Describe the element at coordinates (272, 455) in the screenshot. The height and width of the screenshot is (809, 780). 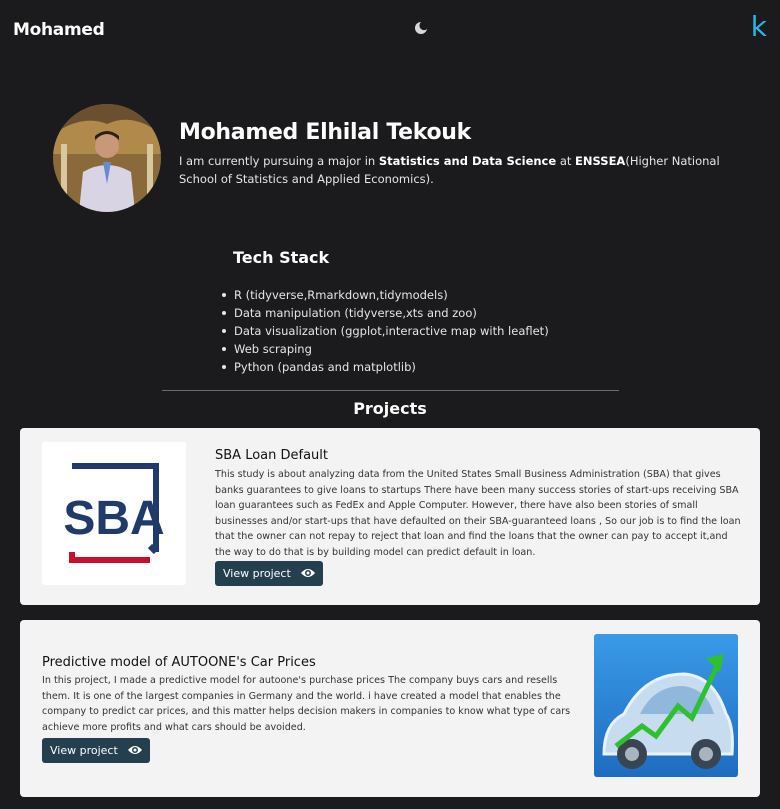
I see `project-title: SBA Loan Default` at that location.